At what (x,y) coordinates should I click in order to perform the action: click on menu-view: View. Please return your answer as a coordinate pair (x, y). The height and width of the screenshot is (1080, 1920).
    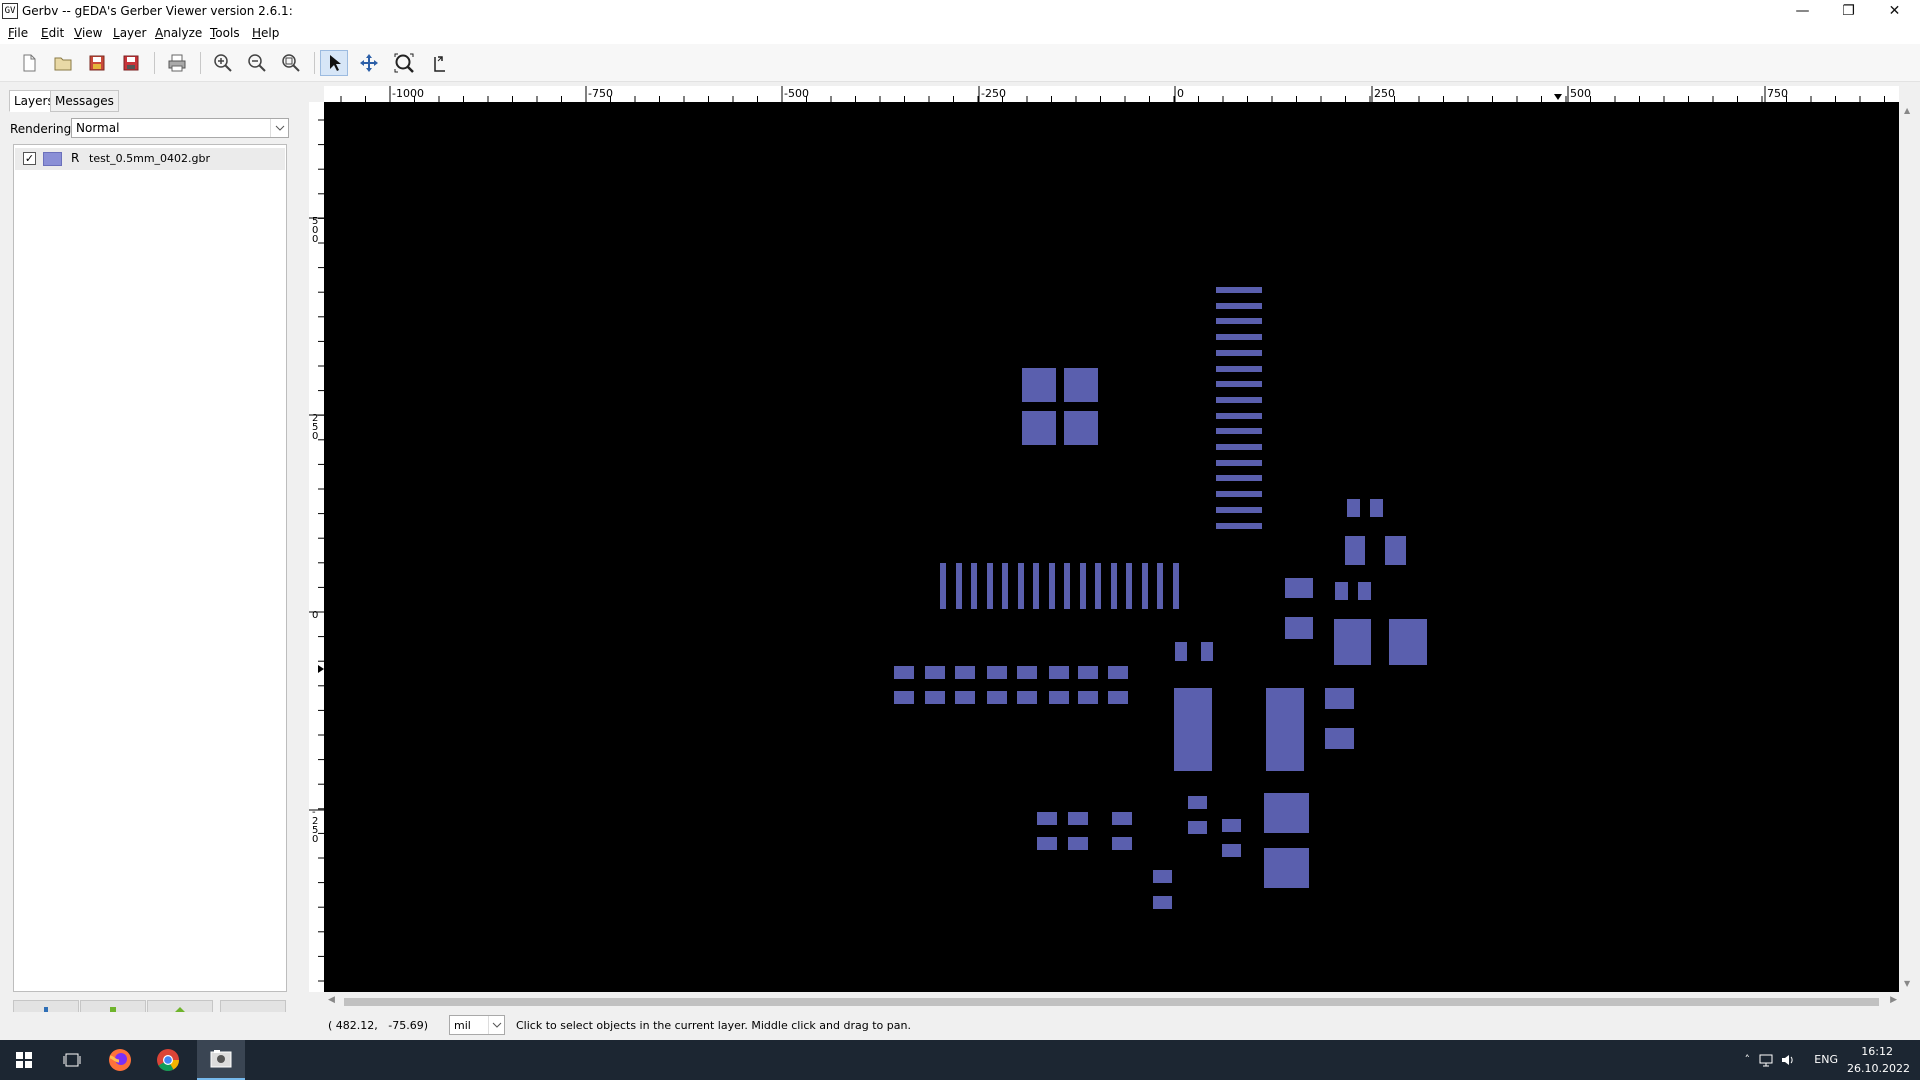
    Looking at the image, I should click on (88, 33).